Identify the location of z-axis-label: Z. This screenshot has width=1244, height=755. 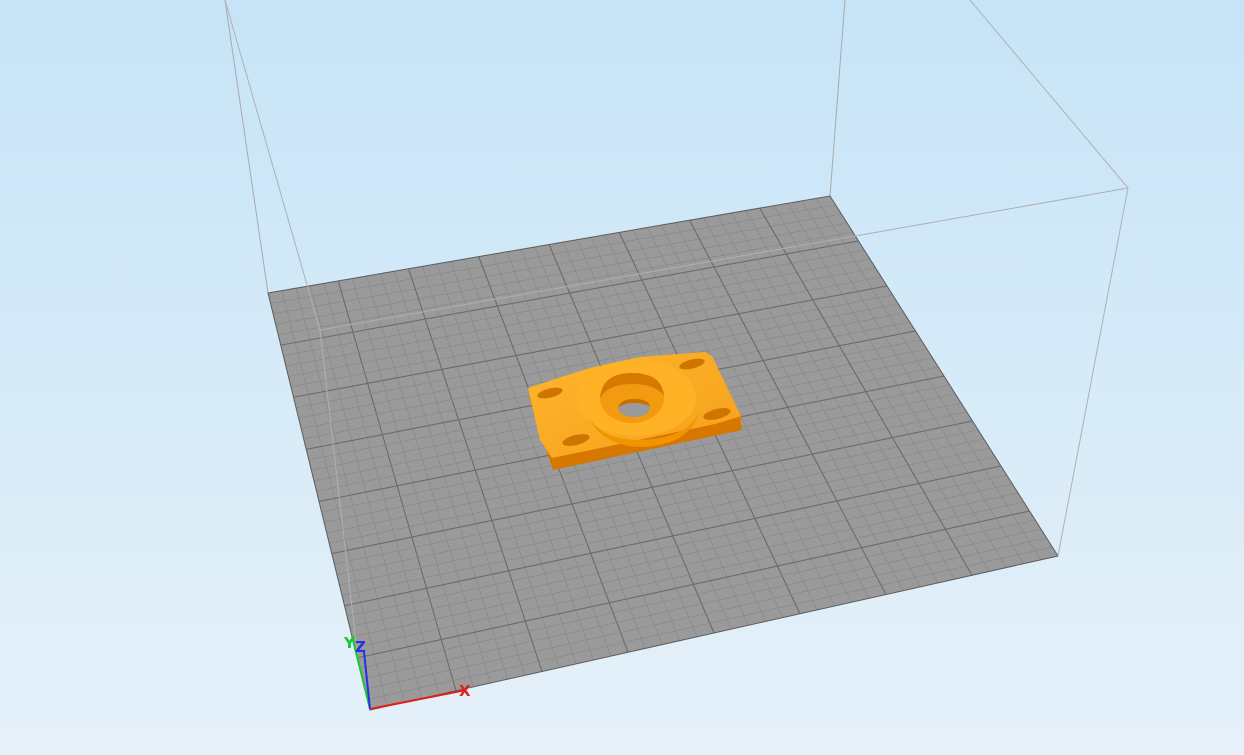
(360, 647).